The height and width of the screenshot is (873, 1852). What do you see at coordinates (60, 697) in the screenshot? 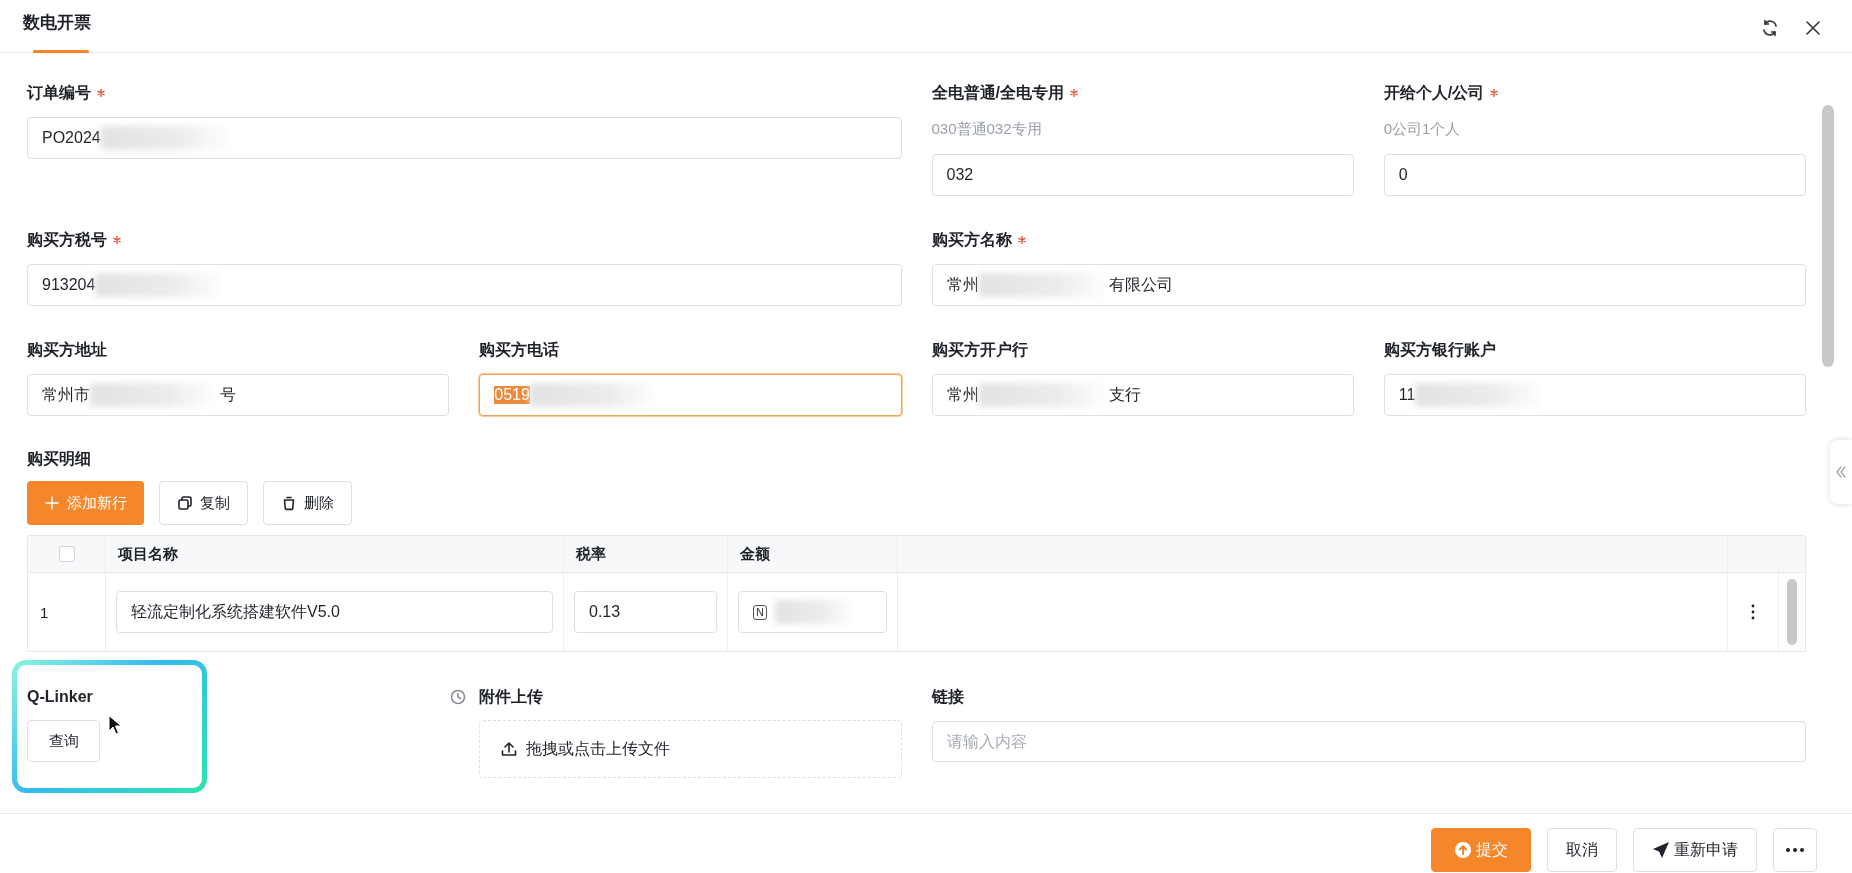
I see `field-label: Q-Linker` at bounding box center [60, 697].